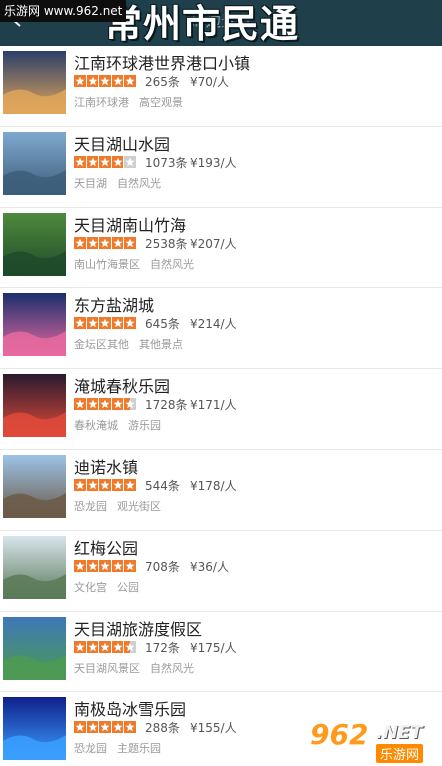 Image resolution: width=442 pixels, height=766 pixels. I want to click on list-item: 天目湖山水园 1073条 ¥193/人 天目湖 自然风光, so click(221, 167).